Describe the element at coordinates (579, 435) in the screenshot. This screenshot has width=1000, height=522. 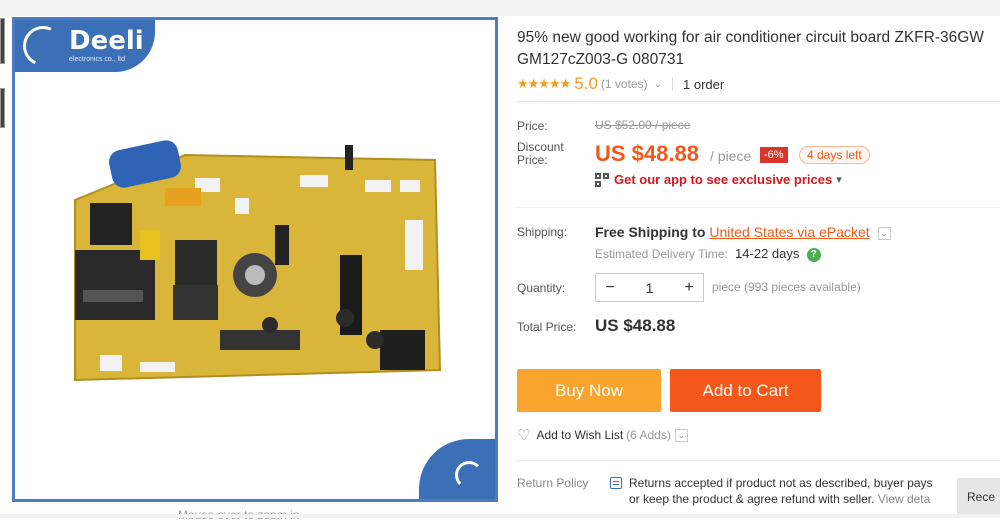
I see `wishlist-label: Add to Wish List` at that location.